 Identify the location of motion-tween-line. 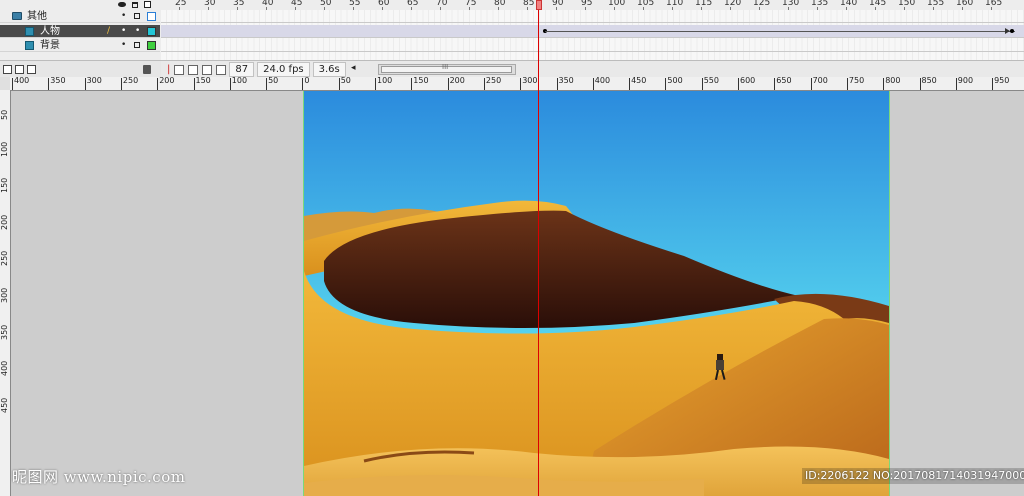
(780, 31).